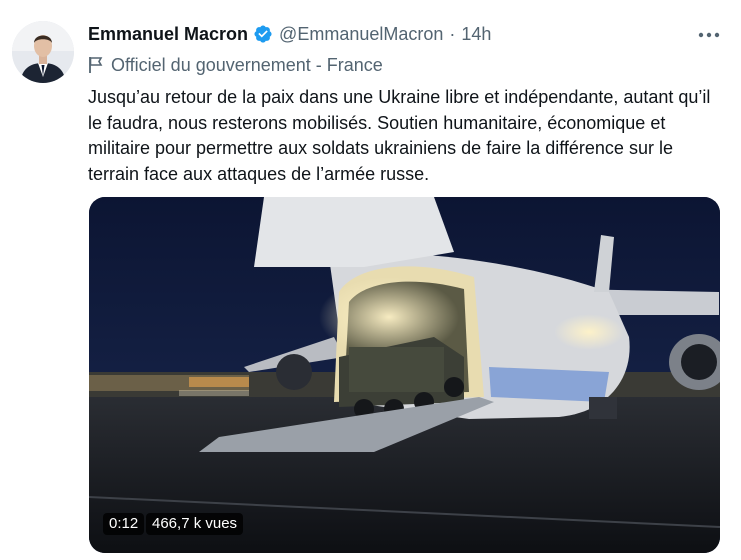 Image resolution: width=741 pixels, height=560 pixels. I want to click on label-text: Officiel du gouvernement - France, so click(247, 64).